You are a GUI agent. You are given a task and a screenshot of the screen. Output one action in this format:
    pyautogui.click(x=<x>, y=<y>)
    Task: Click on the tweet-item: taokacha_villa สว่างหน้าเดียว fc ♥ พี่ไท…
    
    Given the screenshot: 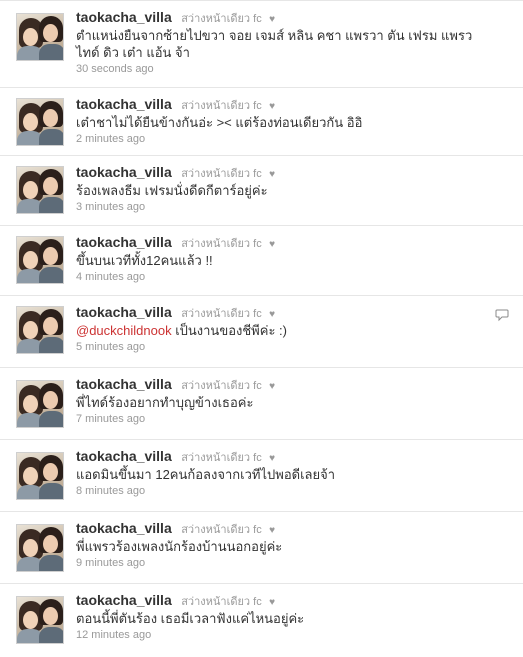 What is the action you would take?
    pyautogui.click(x=261, y=404)
    